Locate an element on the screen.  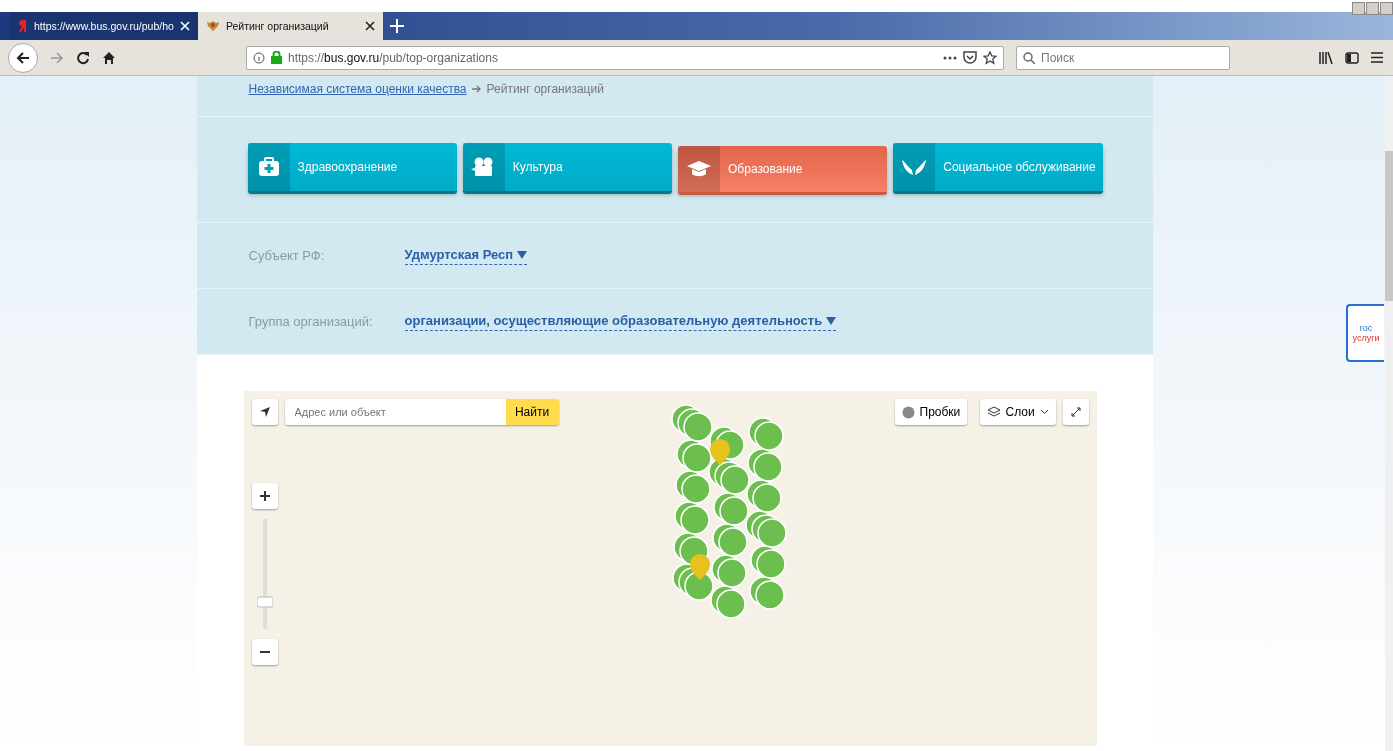
home-icon is located at coordinates (109, 57).